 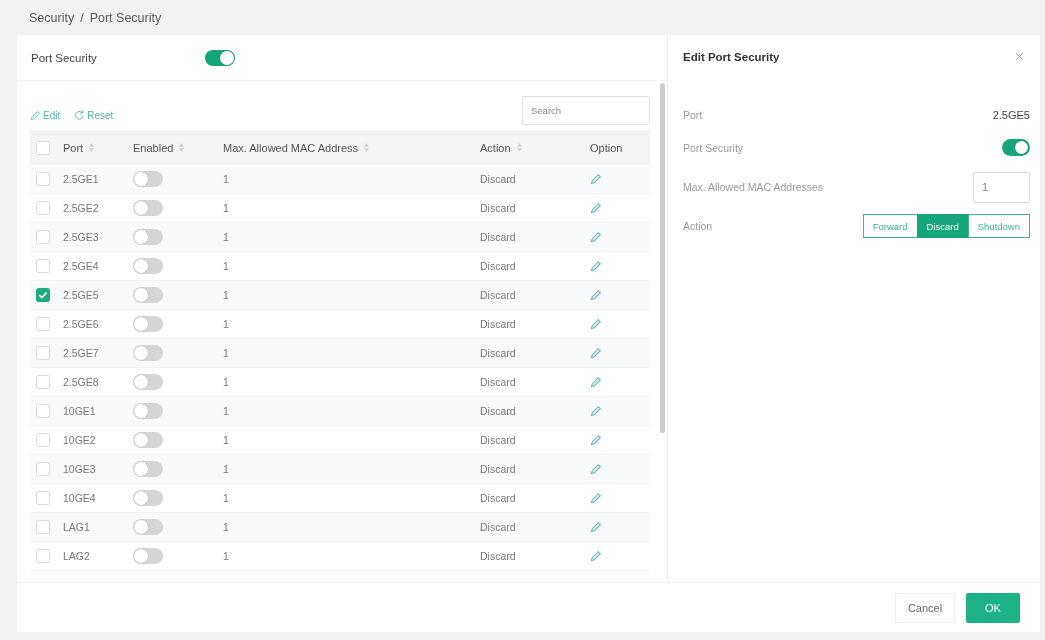 What do you see at coordinates (495, 147) in the screenshot?
I see `column-header: Action` at bounding box center [495, 147].